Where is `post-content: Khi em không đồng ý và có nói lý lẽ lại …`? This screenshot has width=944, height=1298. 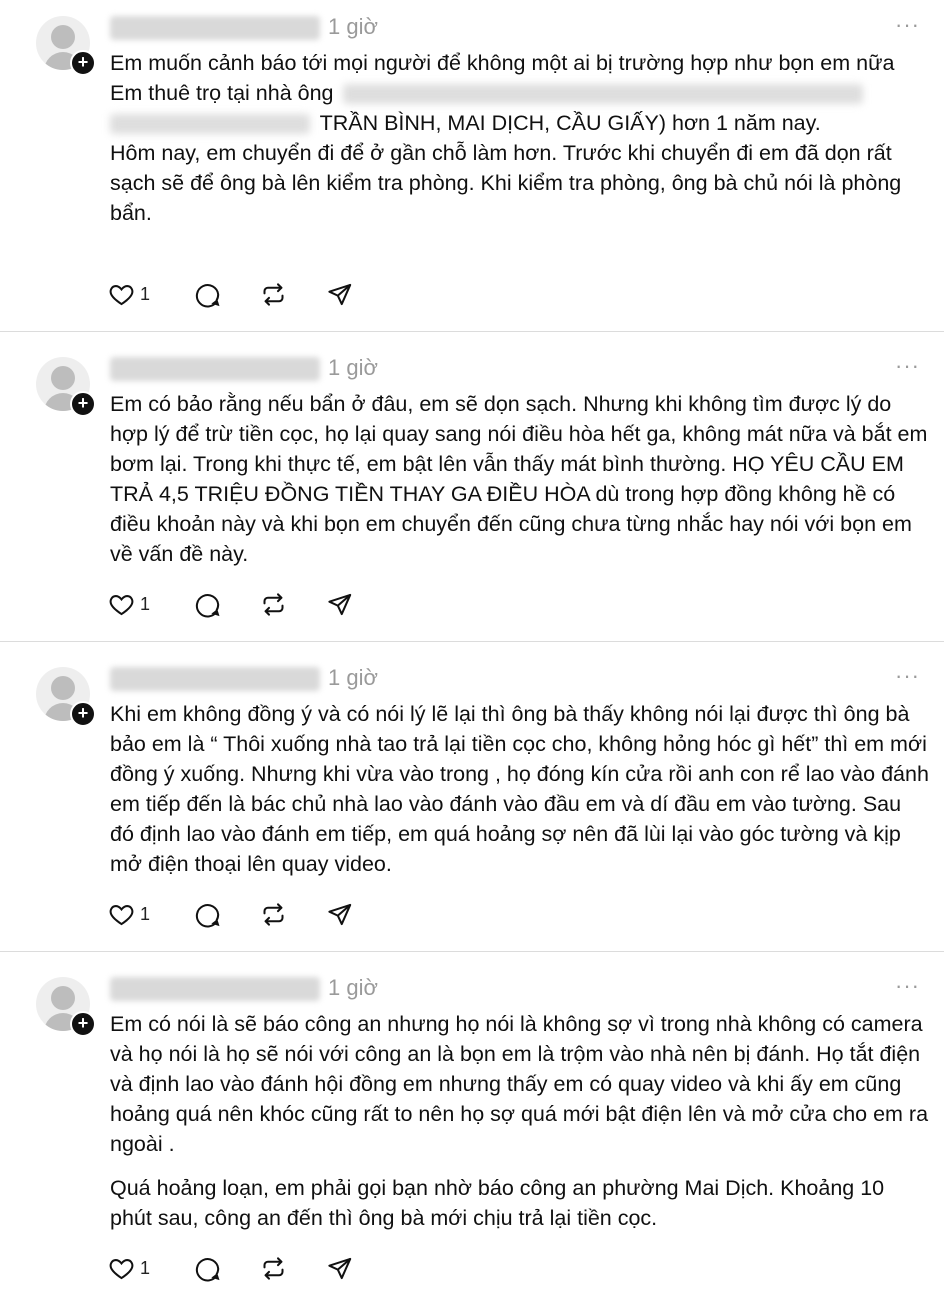 post-content: Khi em không đồng ý và có nói lý lẽ lại … is located at coordinates (520, 789).